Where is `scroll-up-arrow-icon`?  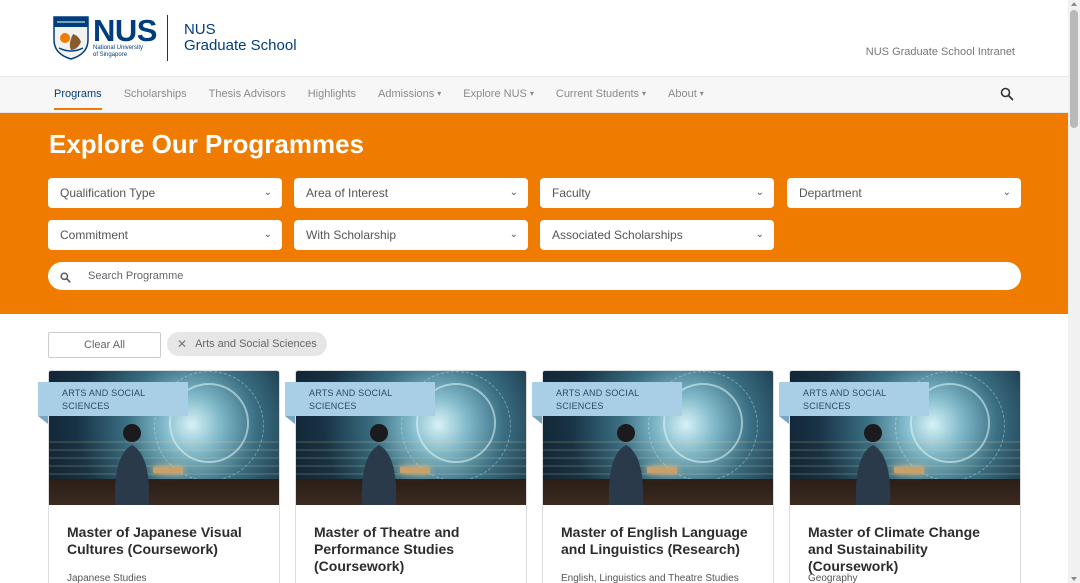
scroll-up-arrow-icon is located at coordinates (1074, 4).